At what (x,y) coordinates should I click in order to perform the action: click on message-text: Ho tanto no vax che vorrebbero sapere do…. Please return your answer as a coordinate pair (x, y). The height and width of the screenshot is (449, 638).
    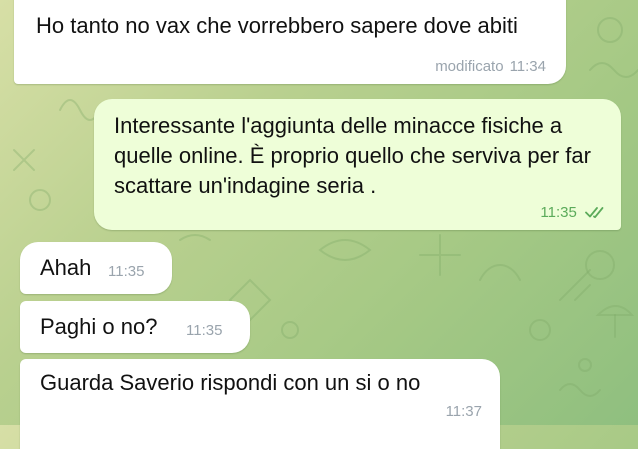
    Looking at the image, I should click on (277, 25).